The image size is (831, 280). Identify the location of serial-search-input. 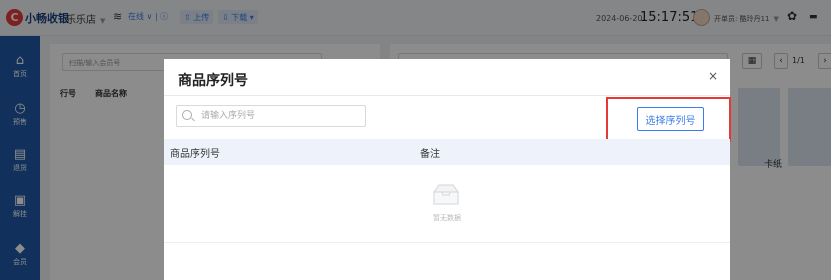
(281, 116).